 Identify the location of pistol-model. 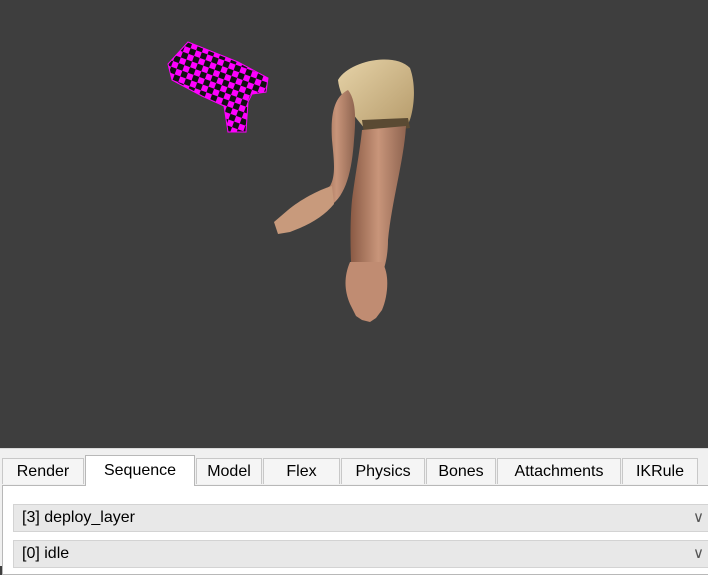
(218, 87).